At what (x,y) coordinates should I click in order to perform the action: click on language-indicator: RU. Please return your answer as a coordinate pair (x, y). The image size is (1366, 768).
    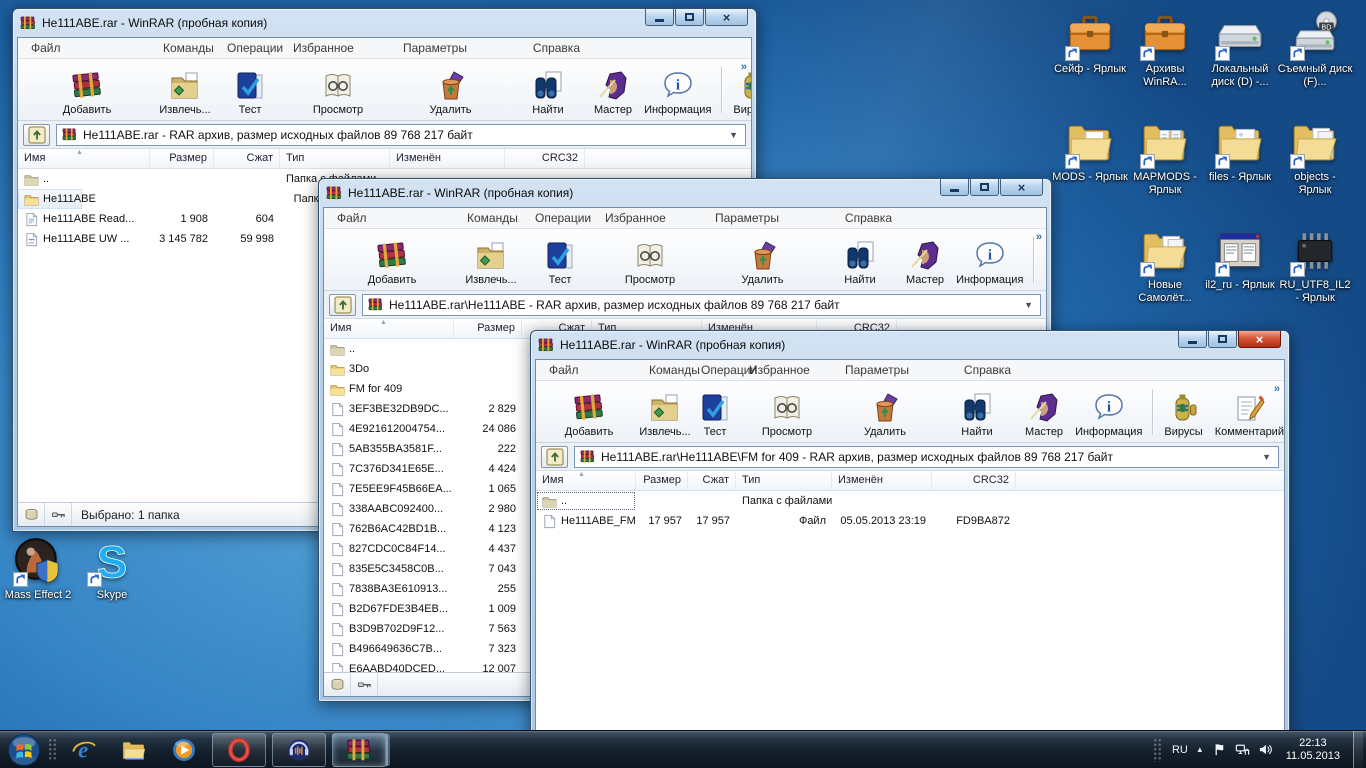
    Looking at the image, I should click on (1180, 750).